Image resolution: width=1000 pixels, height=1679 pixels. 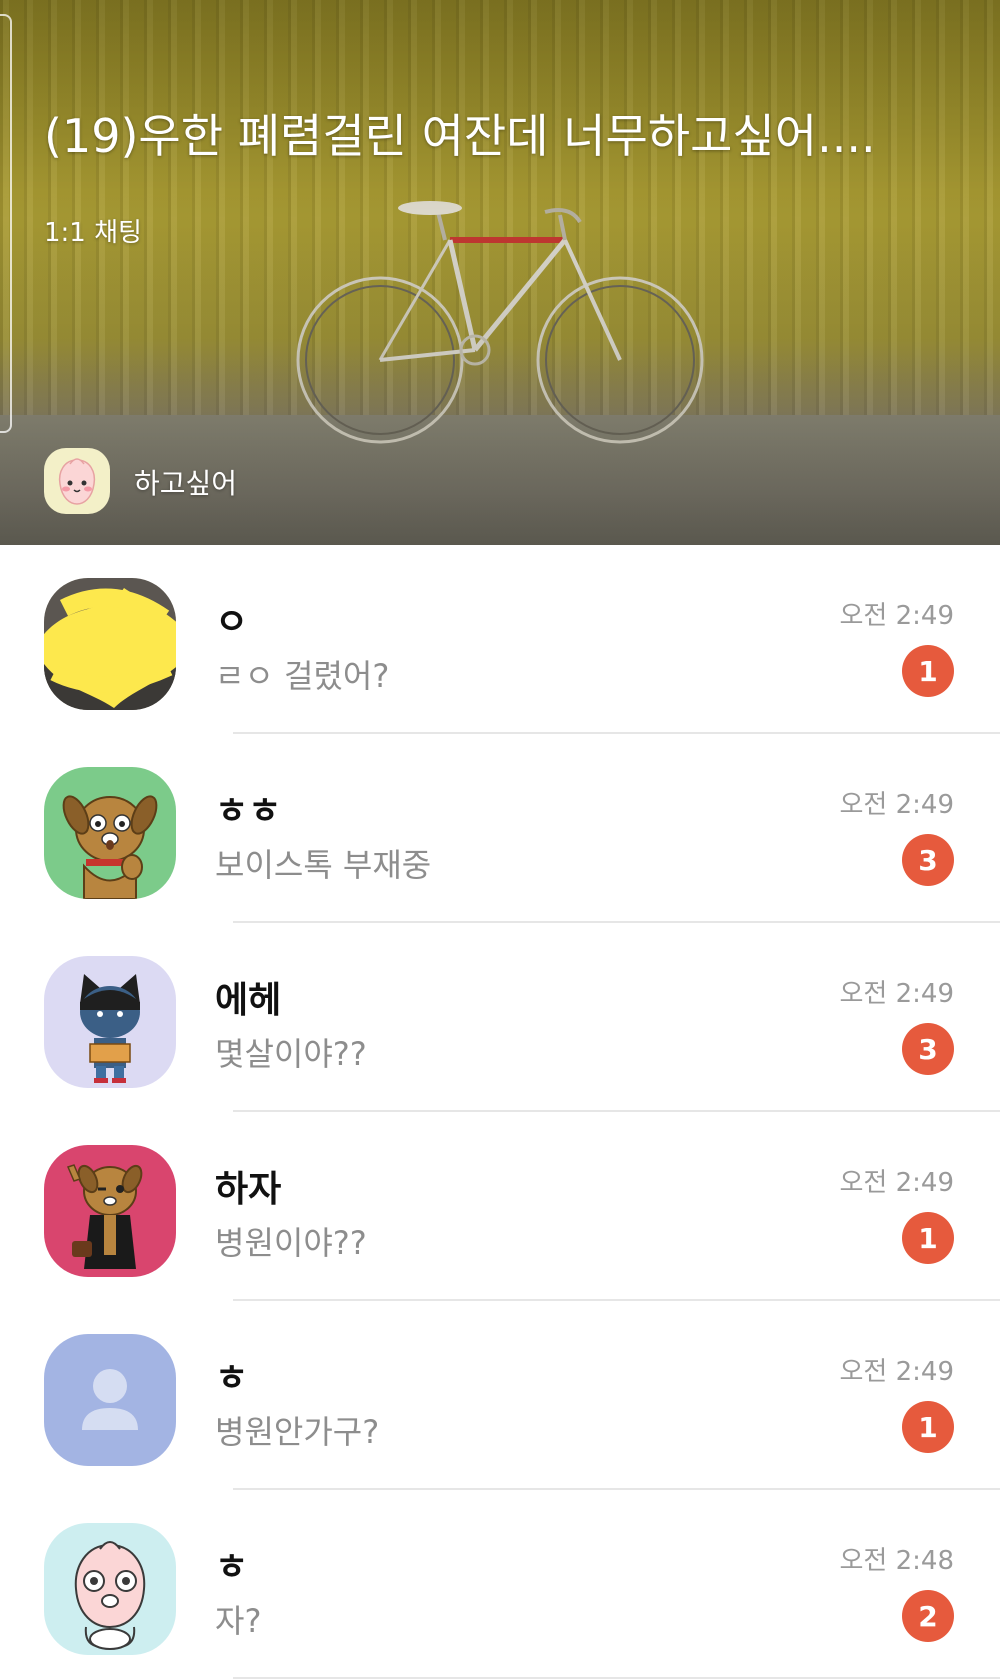 What do you see at coordinates (110, 1595) in the screenshot?
I see `peach-character-icon` at bounding box center [110, 1595].